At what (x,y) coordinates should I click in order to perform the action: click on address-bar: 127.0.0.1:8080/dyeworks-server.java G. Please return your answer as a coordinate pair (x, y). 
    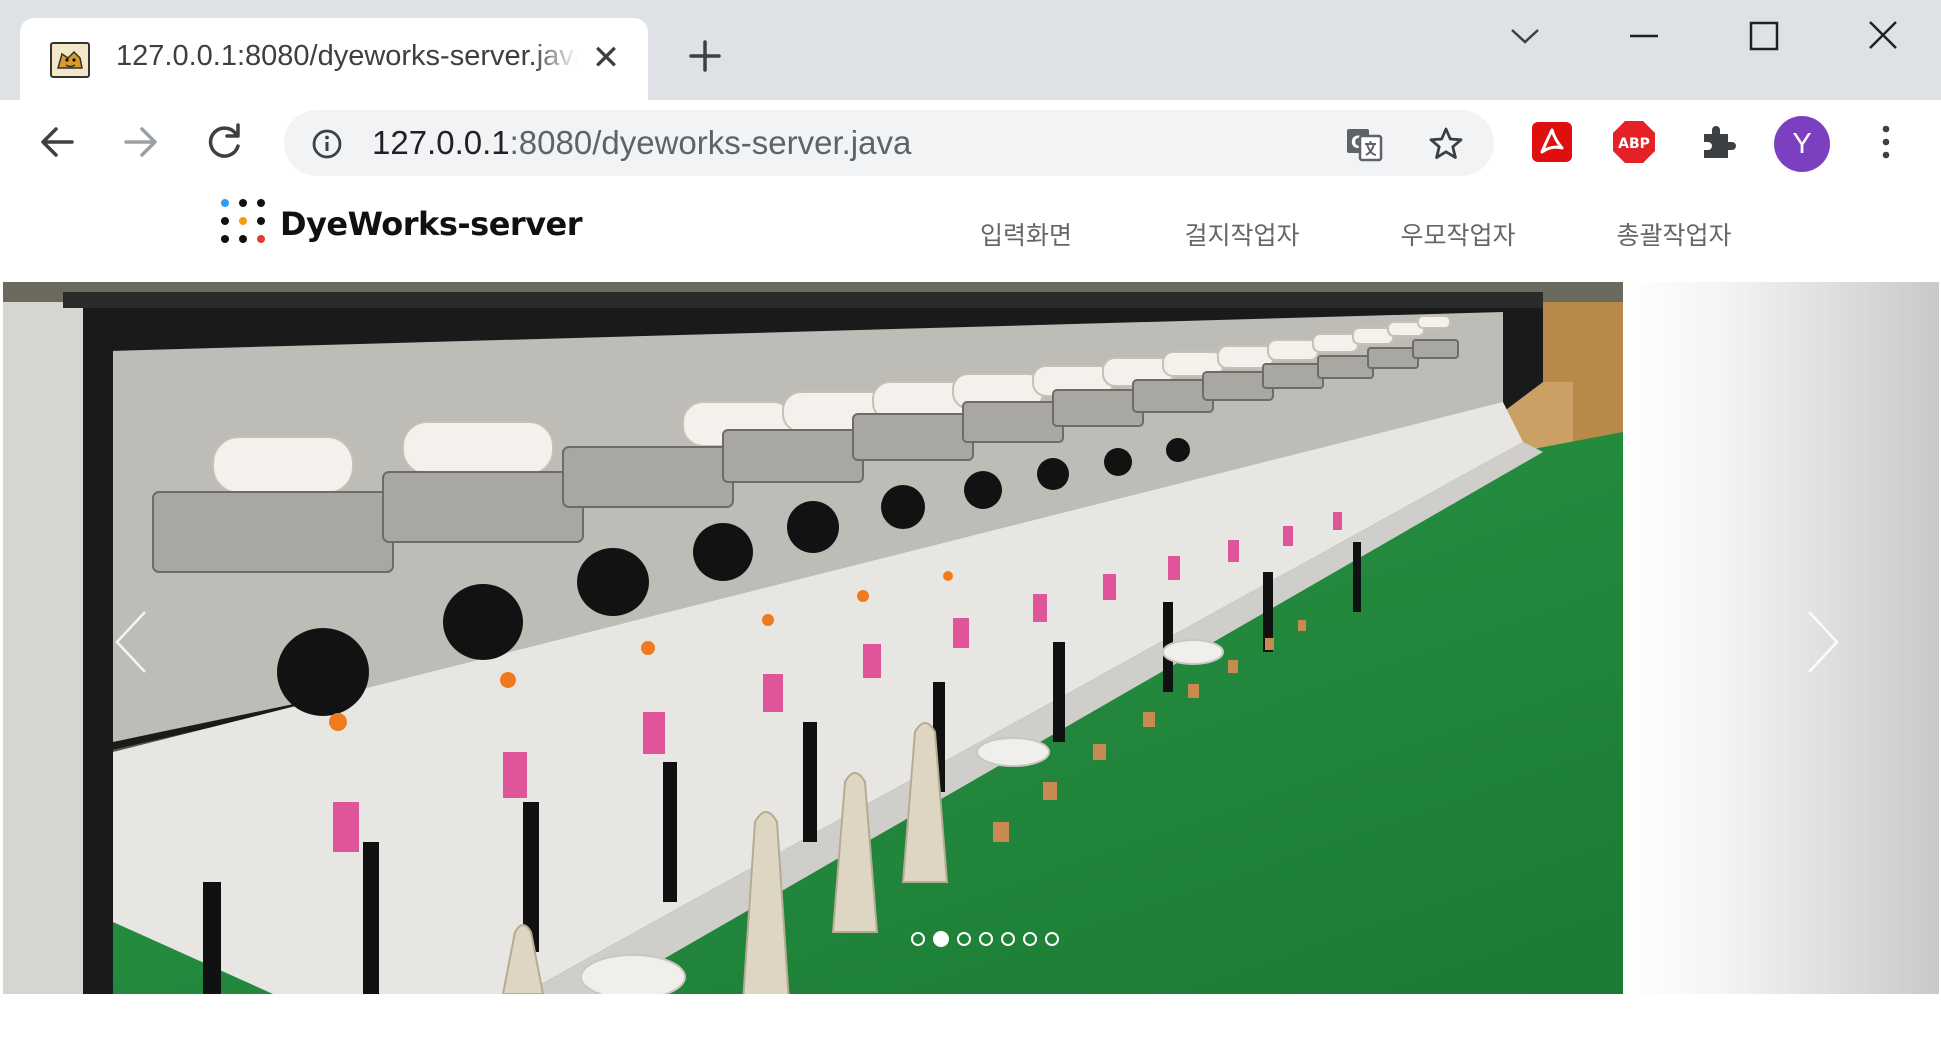
    Looking at the image, I should click on (889, 143).